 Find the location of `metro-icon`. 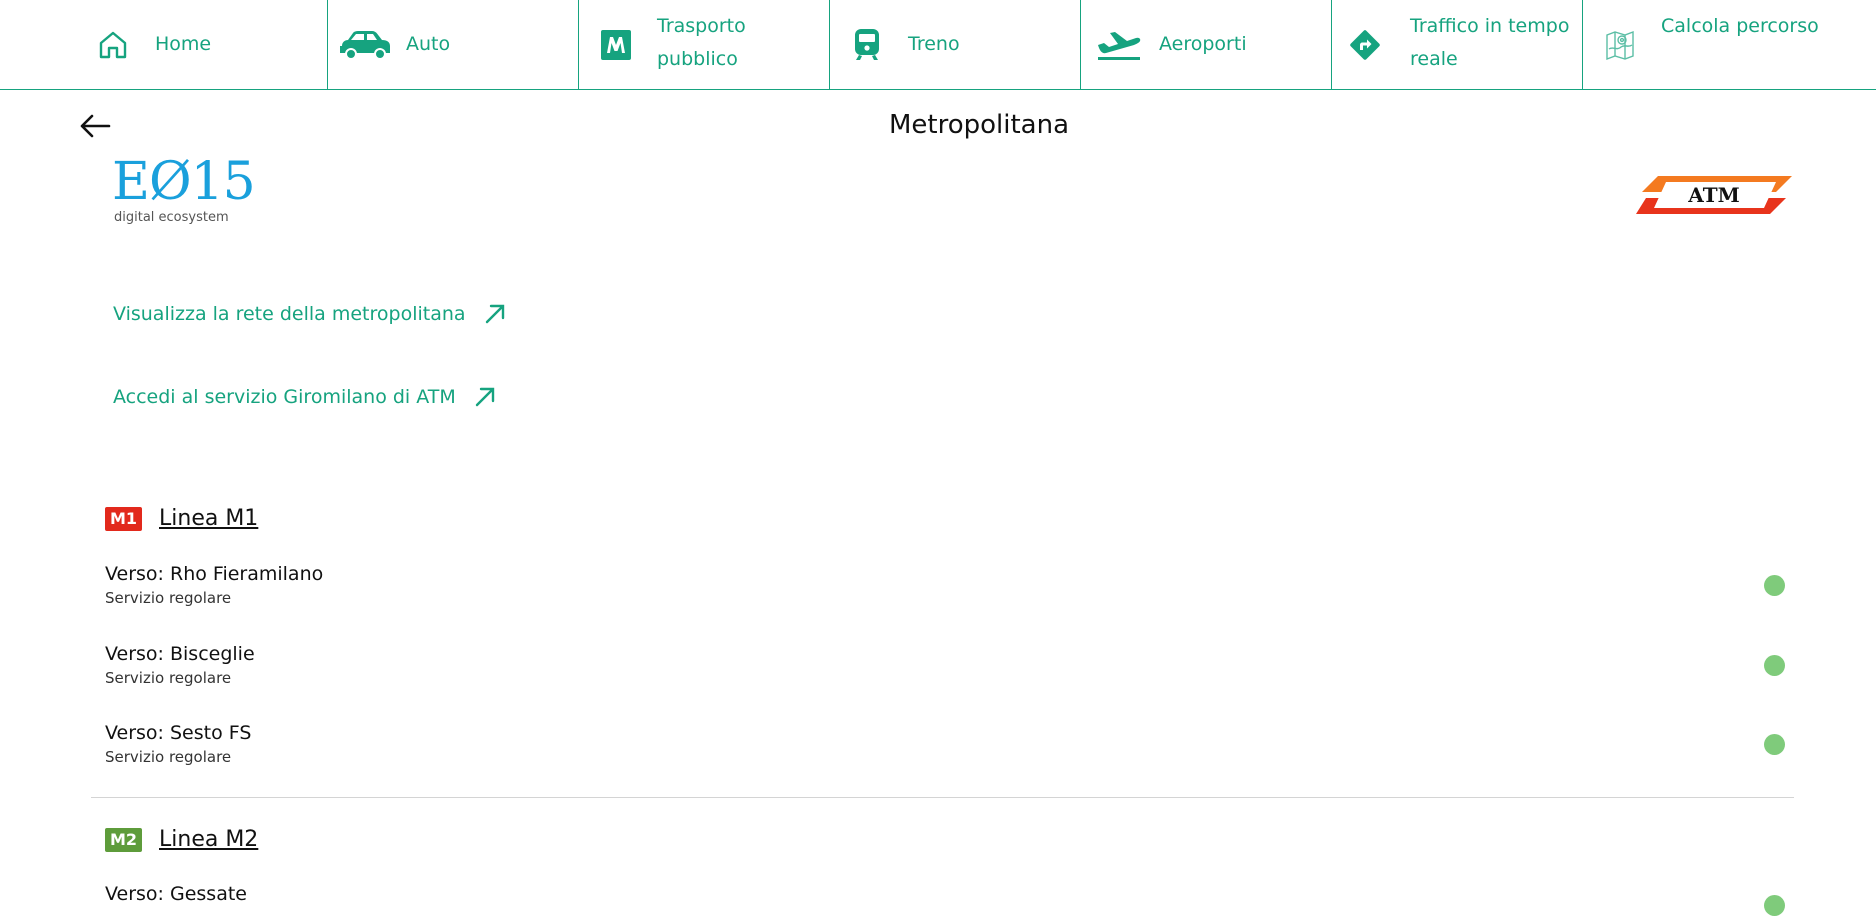

metro-icon is located at coordinates (616, 45).